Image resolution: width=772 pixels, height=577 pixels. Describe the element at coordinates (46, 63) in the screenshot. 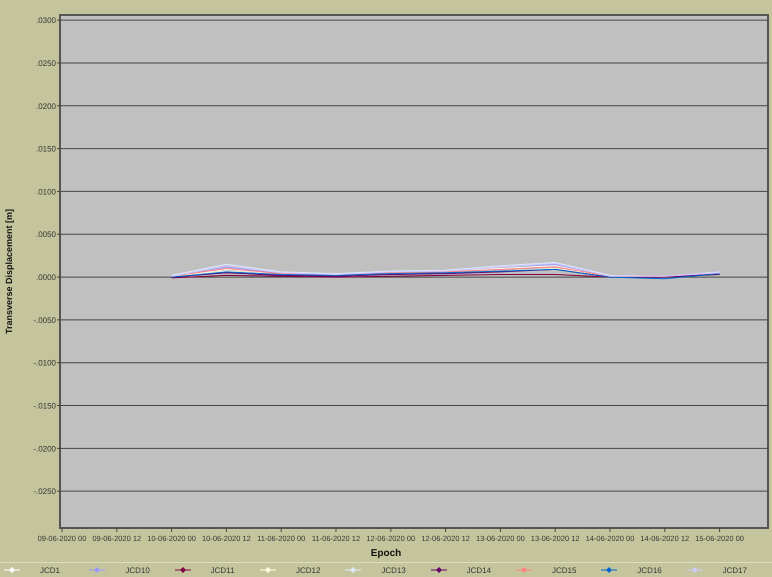

I see `y-tick-label: .0250` at that location.